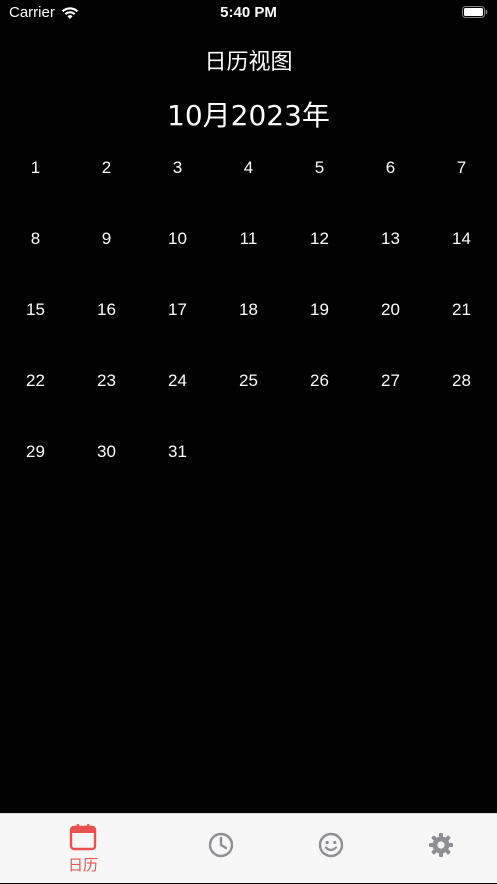 This screenshot has height=884, width=497. I want to click on calendar-day: 16, so click(106, 309).